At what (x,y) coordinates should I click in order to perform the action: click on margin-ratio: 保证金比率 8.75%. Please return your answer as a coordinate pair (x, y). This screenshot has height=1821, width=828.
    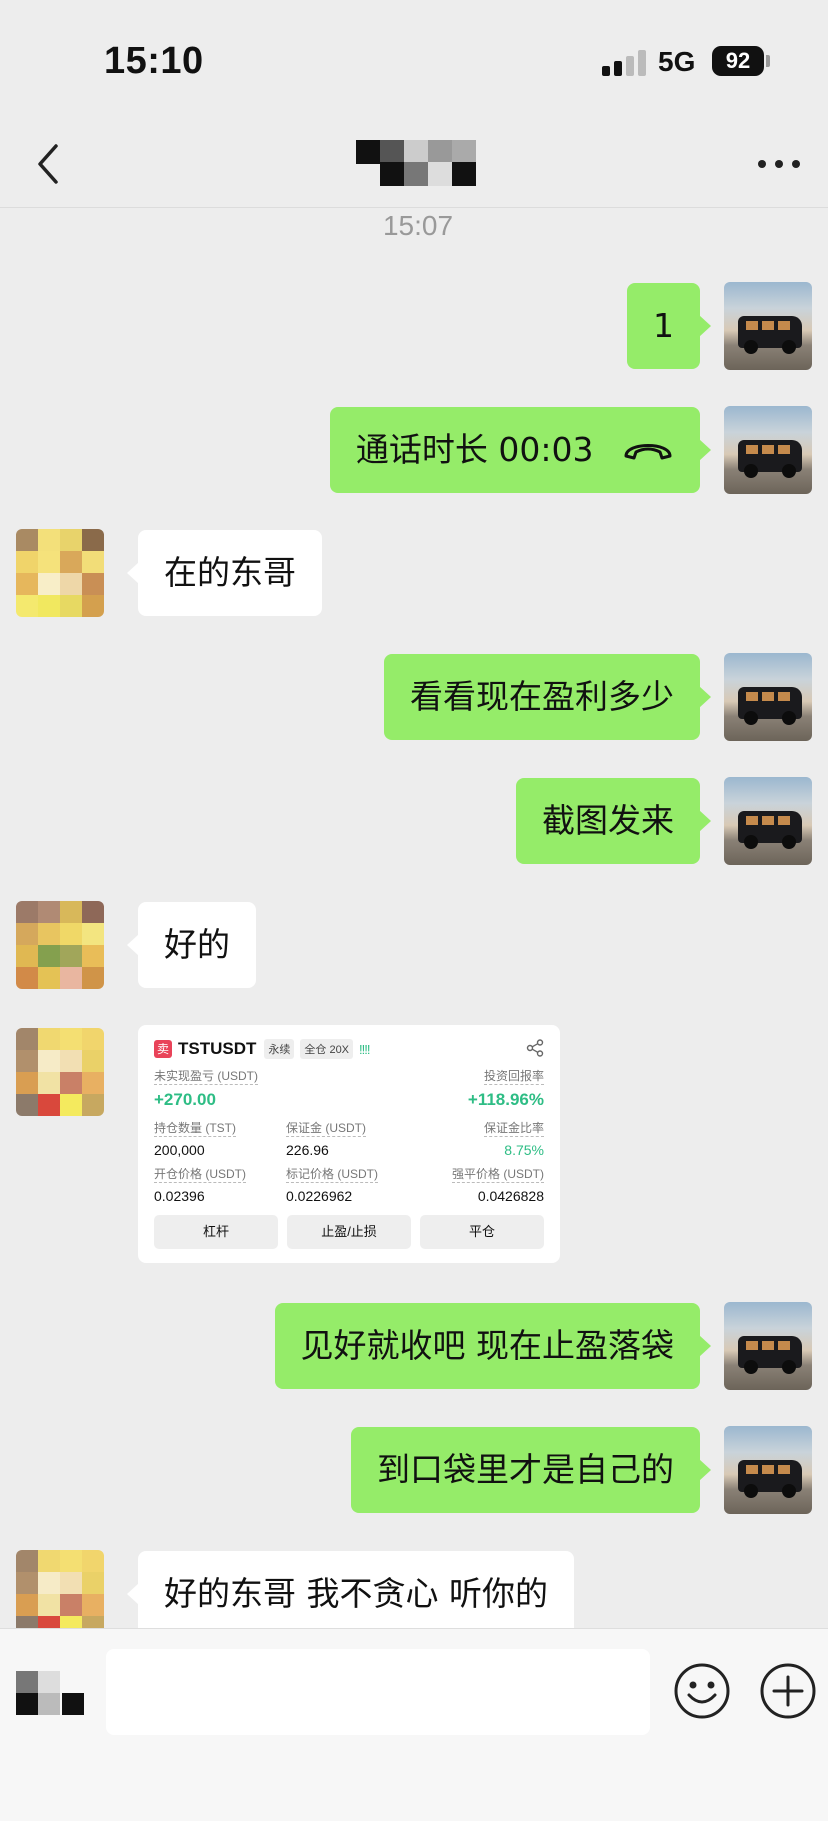
    Looking at the image, I should click on (513, 1139).